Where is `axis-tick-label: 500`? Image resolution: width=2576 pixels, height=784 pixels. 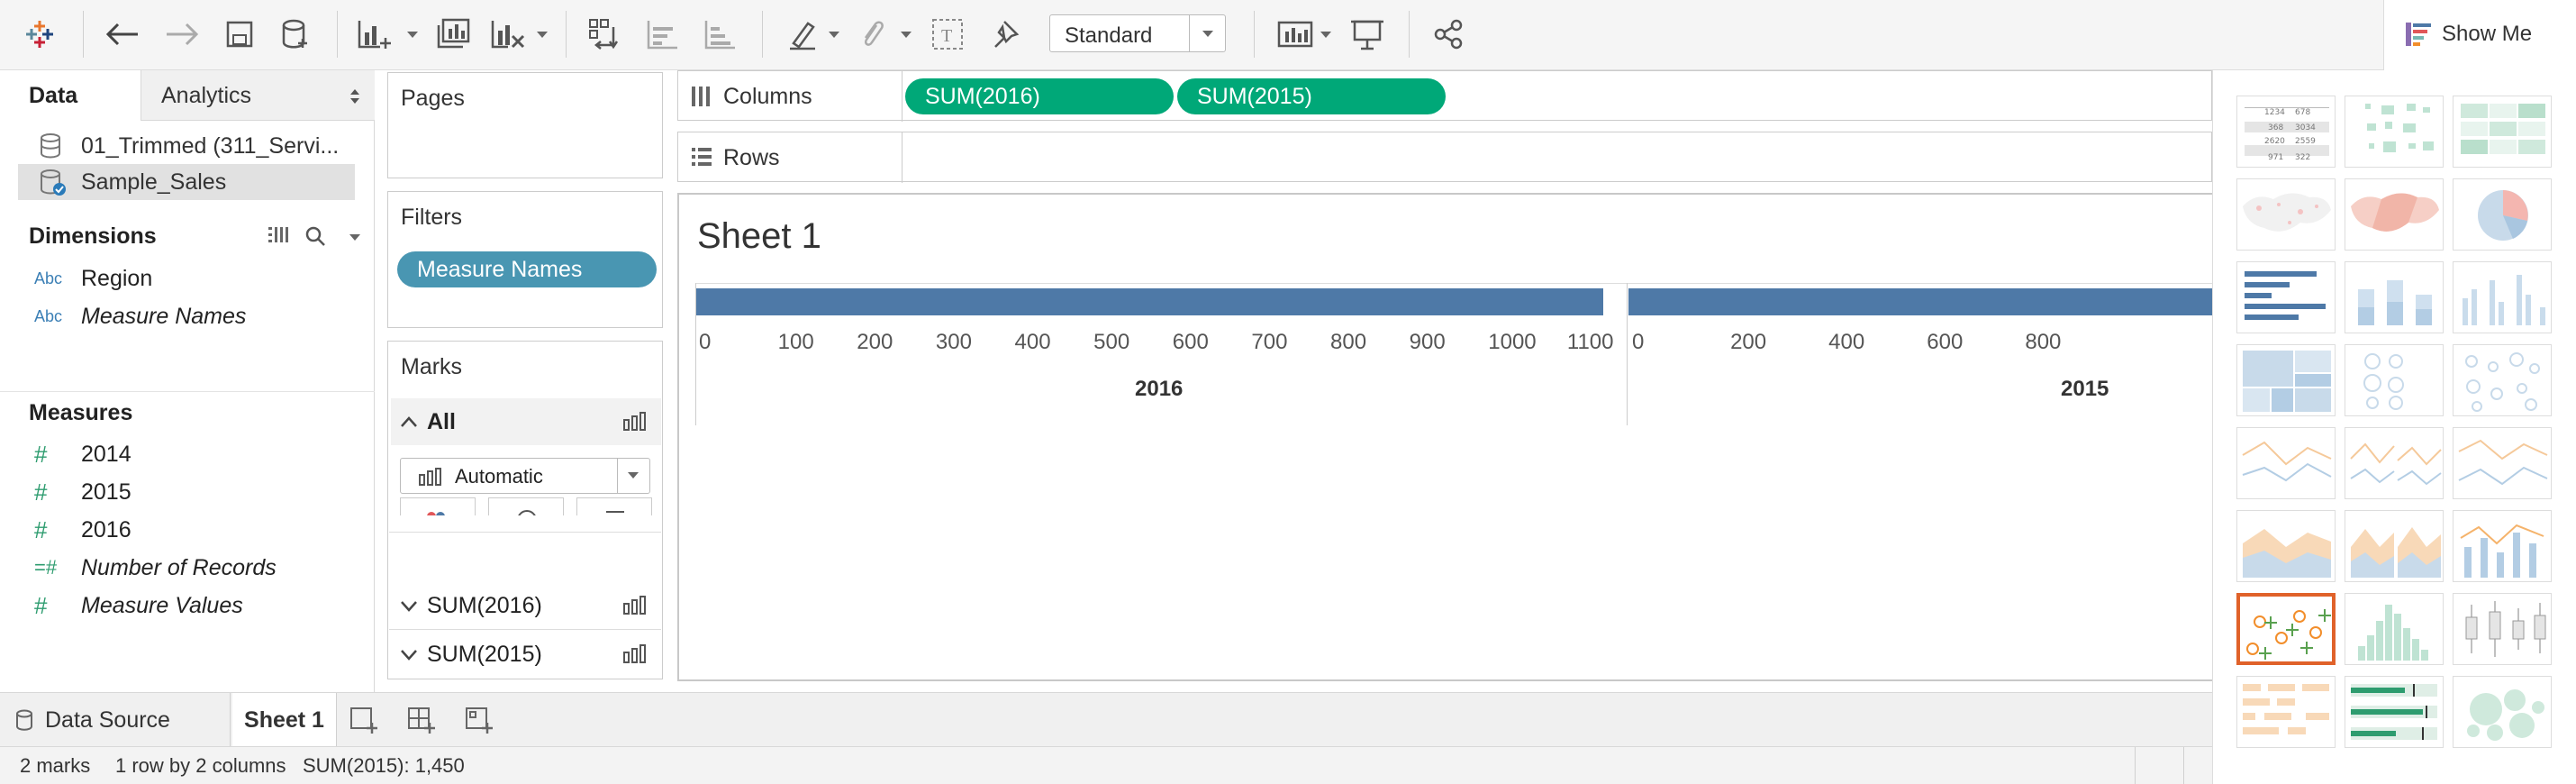 axis-tick-label: 500 is located at coordinates (1111, 342).